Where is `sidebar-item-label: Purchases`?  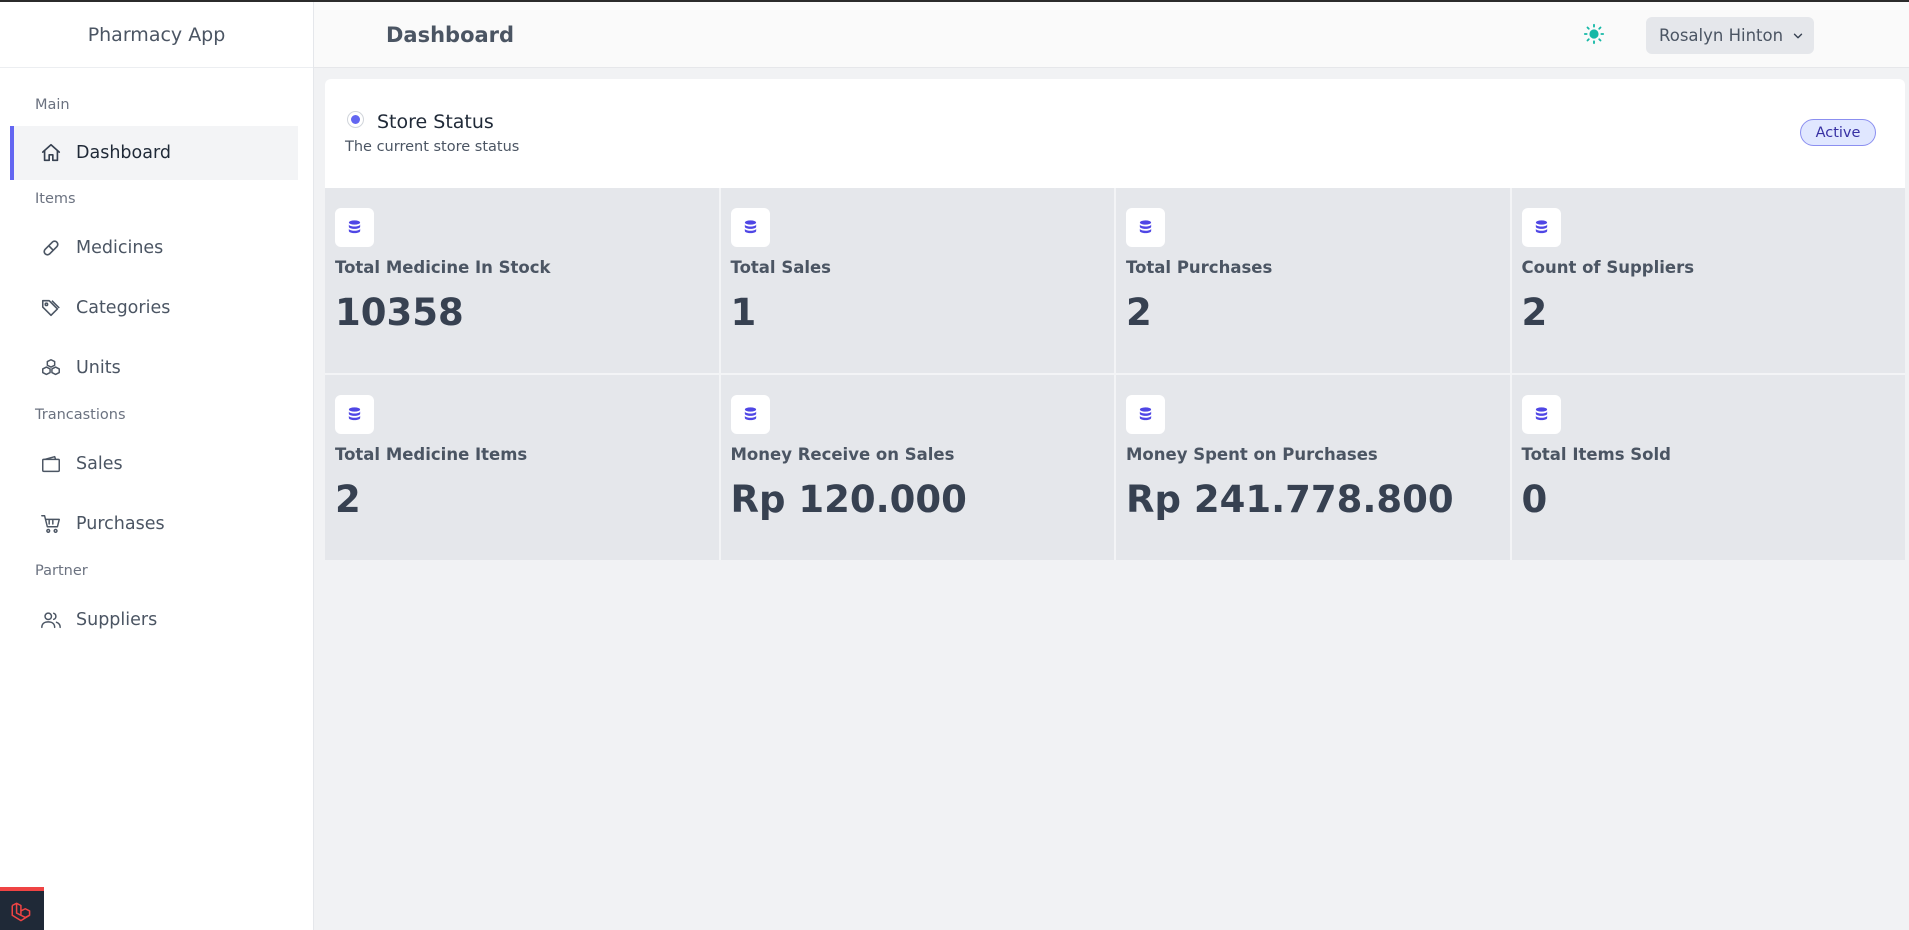 sidebar-item-label: Purchases is located at coordinates (120, 524).